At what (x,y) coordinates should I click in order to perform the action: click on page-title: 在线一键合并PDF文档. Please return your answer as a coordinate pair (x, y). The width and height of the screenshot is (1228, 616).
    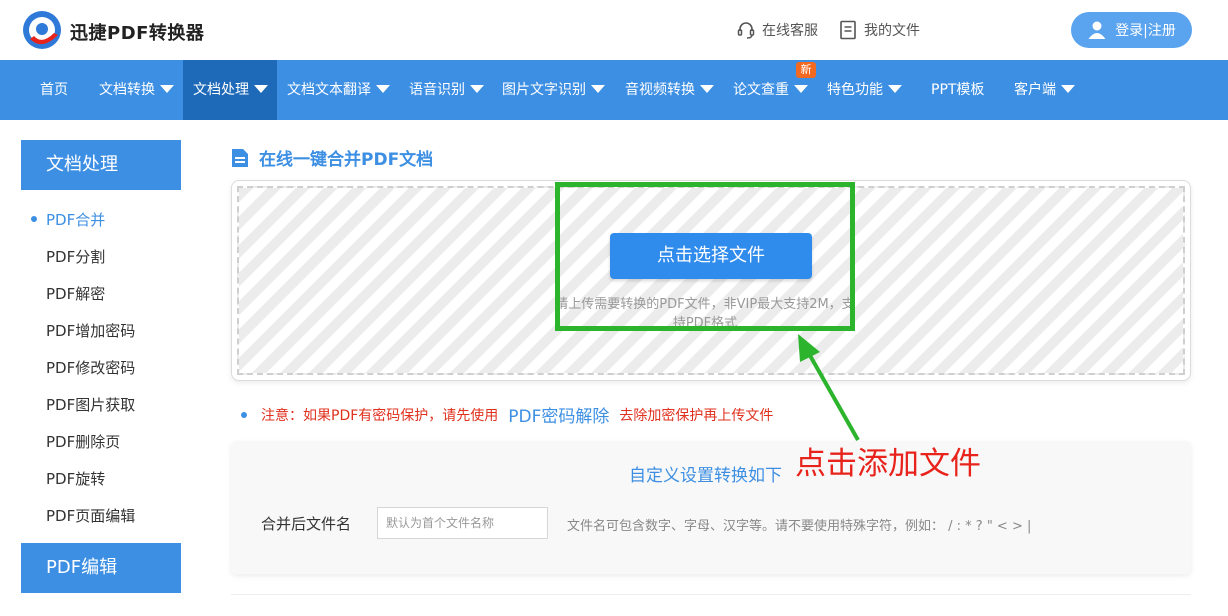
    Looking at the image, I should click on (332, 157).